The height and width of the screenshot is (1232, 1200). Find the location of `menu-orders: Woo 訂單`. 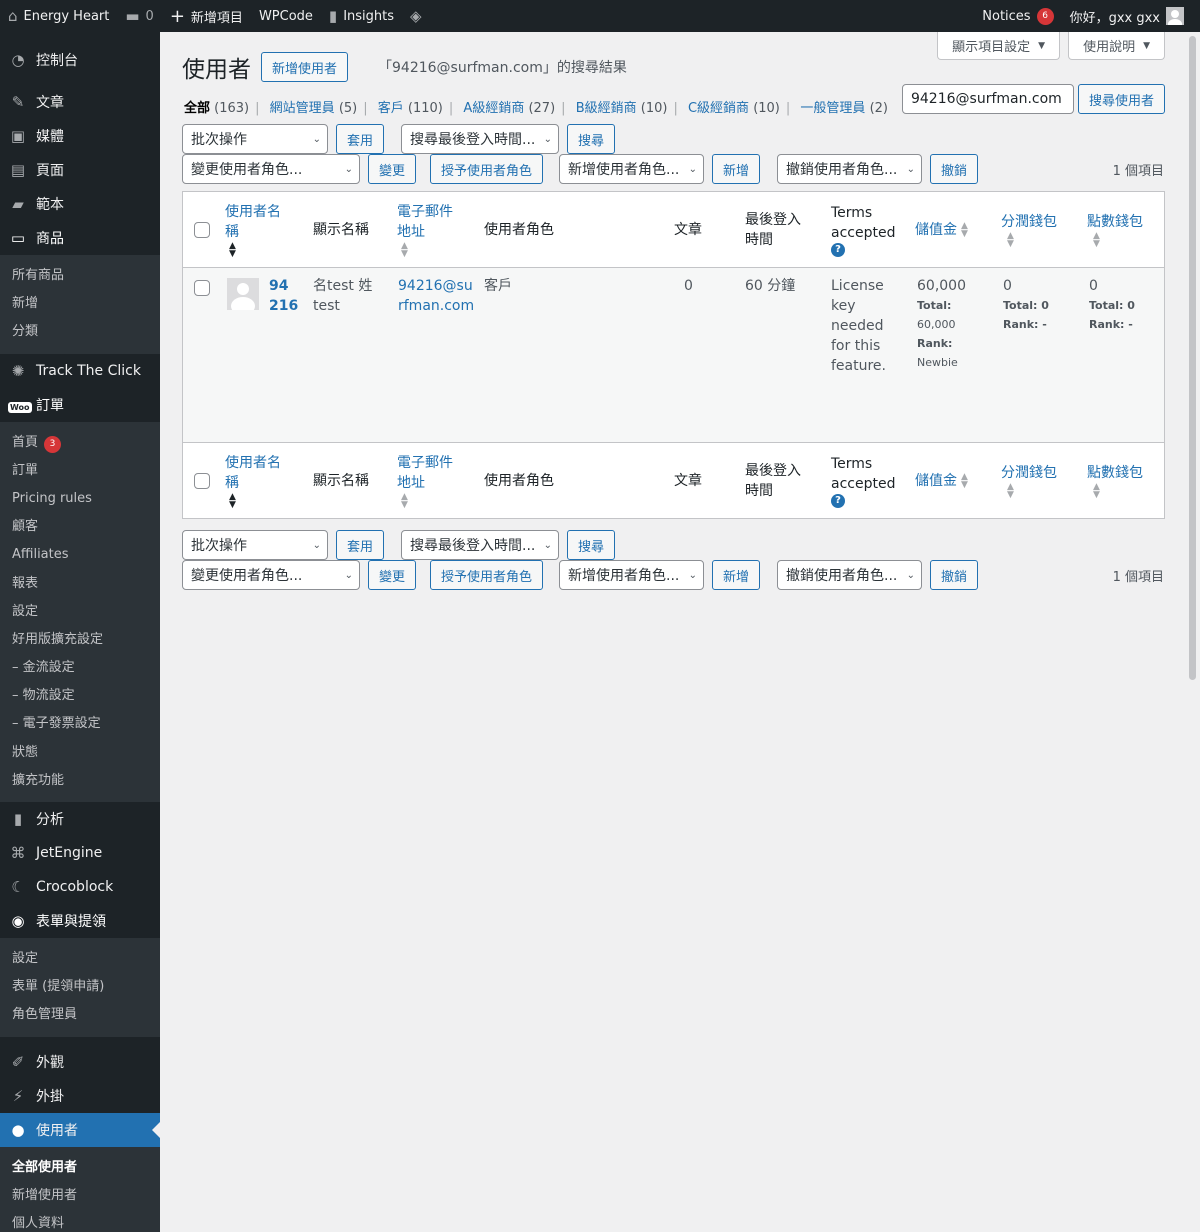

menu-orders: Woo 訂單 is located at coordinates (80, 405).